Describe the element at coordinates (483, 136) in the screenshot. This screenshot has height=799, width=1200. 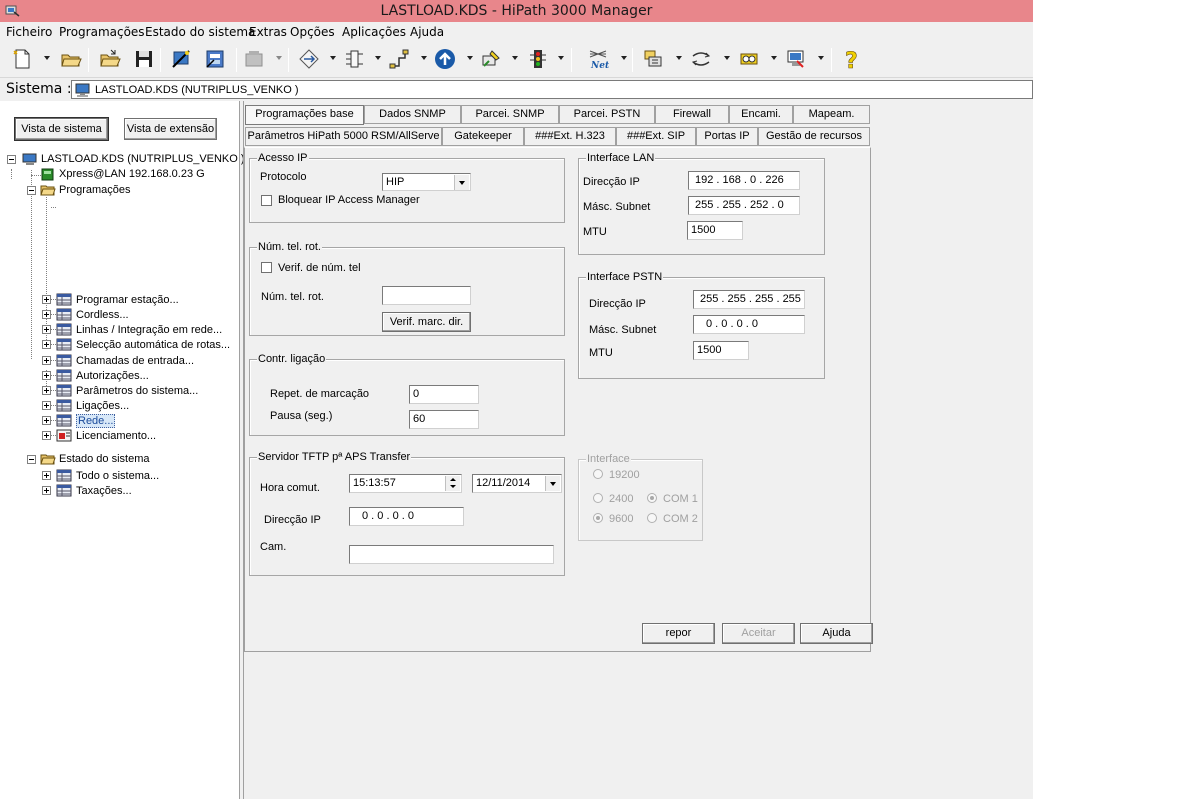
I see `tab-gatekeeper: Gatekeeper` at that location.